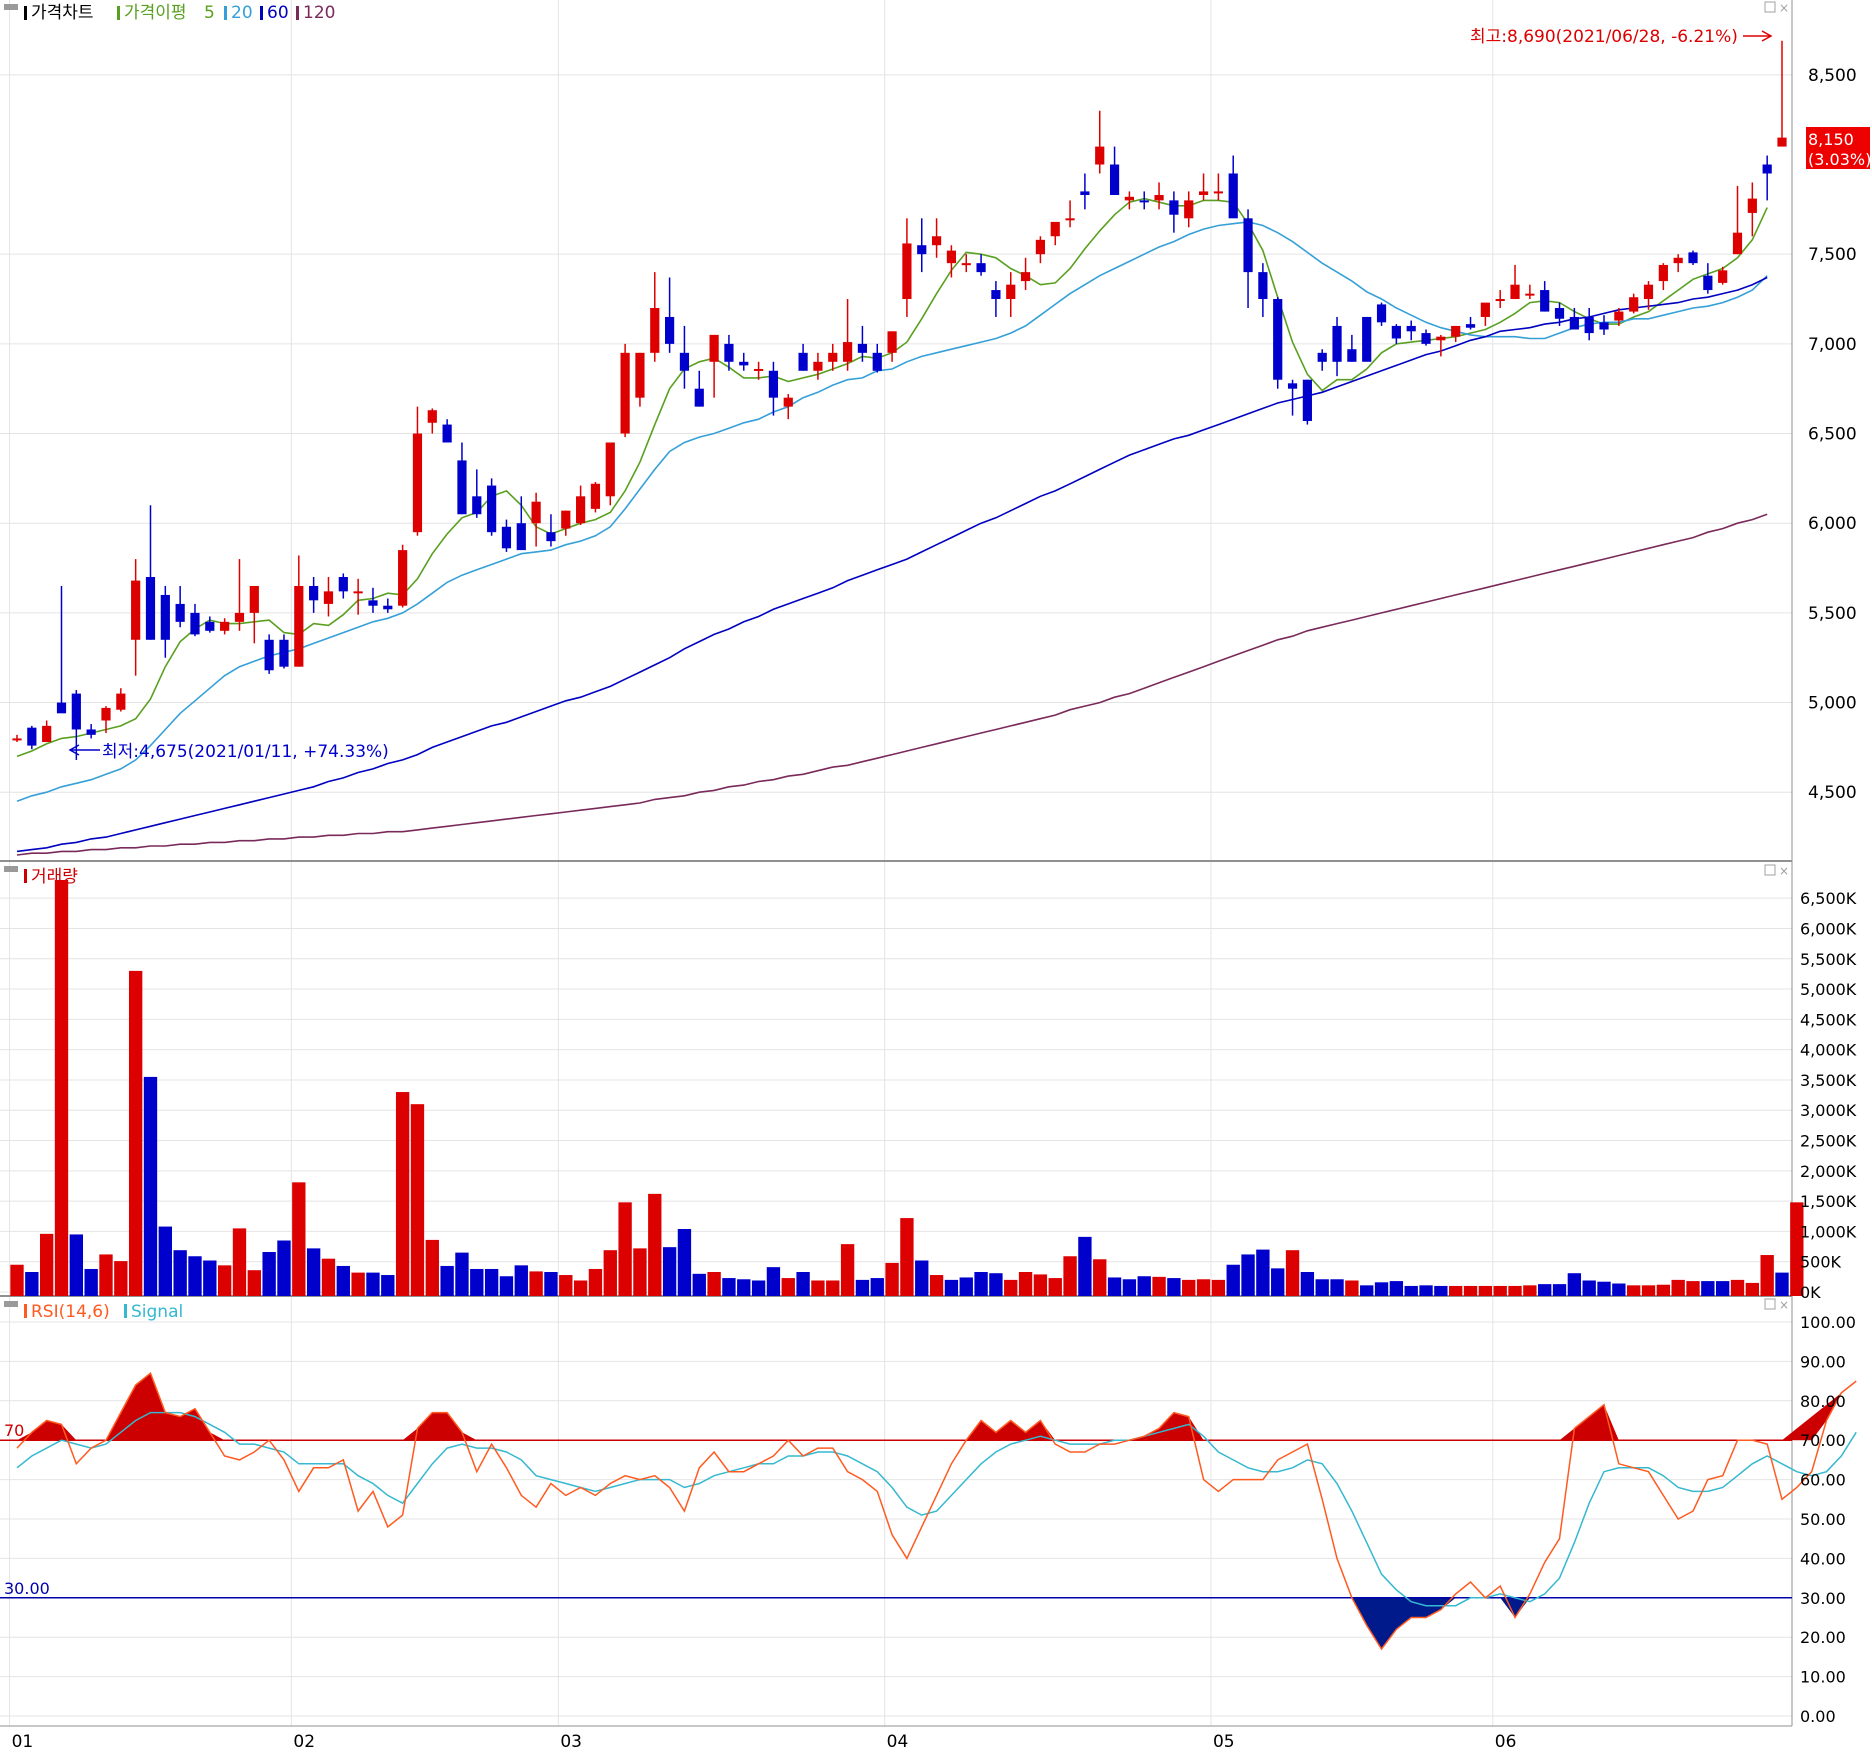 This screenshot has width=1872, height=1755. What do you see at coordinates (1828, 989) in the screenshot?
I see `volume-y-tick: 5,000K` at bounding box center [1828, 989].